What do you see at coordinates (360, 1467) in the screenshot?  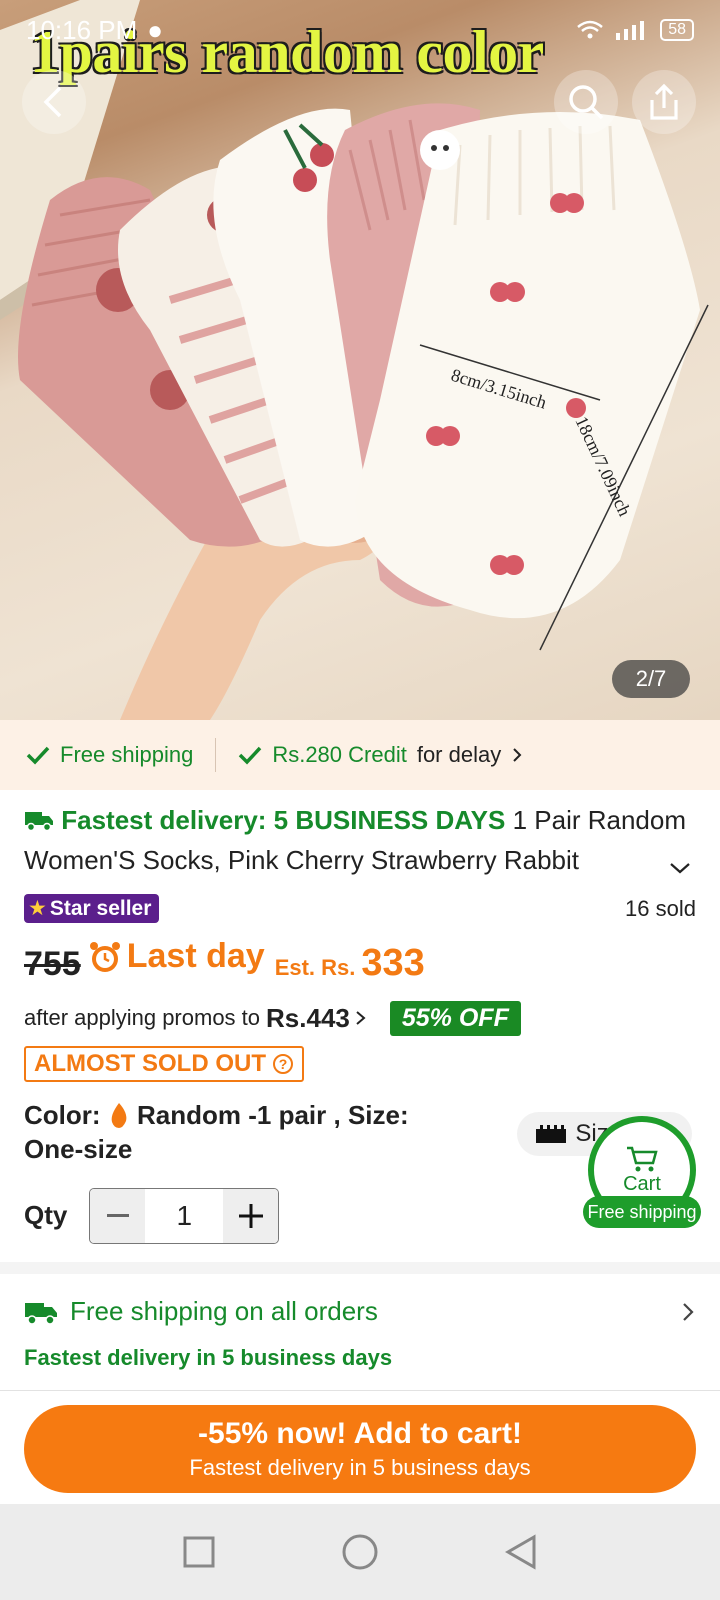 I see `add-to-cart-sublabel: Fastest delivery in 5 business days` at bounding box center [360, 1467].